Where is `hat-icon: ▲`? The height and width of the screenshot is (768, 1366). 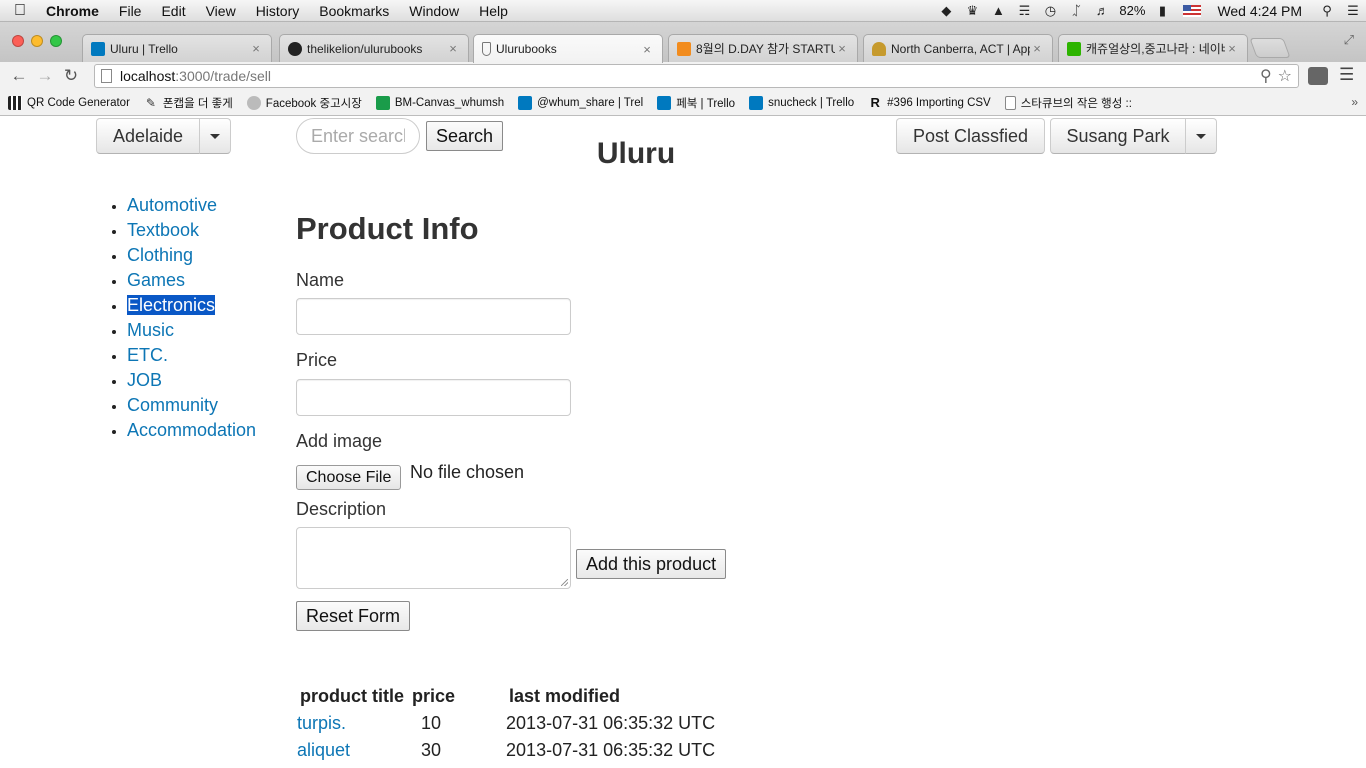
hat-icon: ▲ is located at coordinates (998, 10).